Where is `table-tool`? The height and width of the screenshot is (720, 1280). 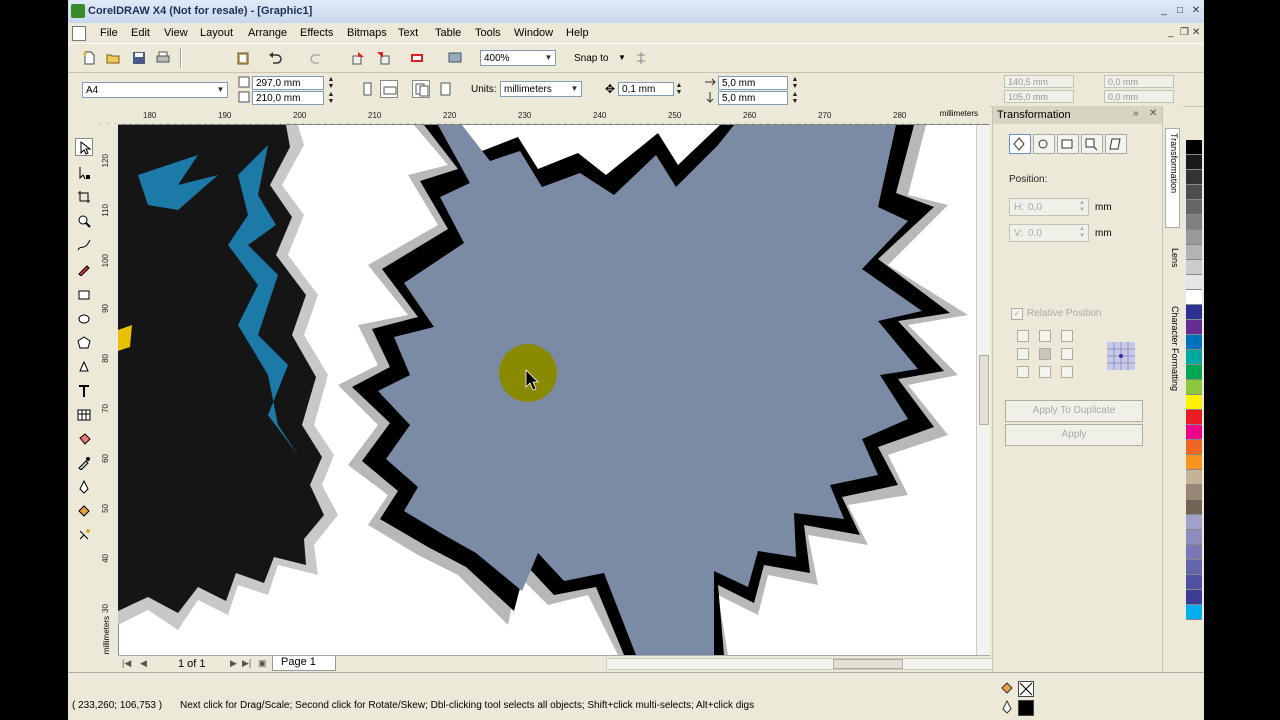
table-tool is located at coordinates (84, 415).